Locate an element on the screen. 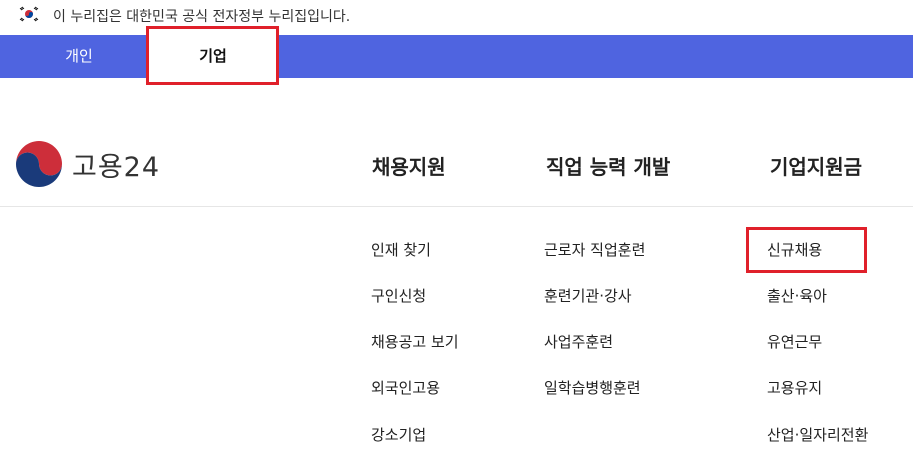 The image size is (913, 470). submenu-item: 고용유지 is located at coordinates (794, 387).